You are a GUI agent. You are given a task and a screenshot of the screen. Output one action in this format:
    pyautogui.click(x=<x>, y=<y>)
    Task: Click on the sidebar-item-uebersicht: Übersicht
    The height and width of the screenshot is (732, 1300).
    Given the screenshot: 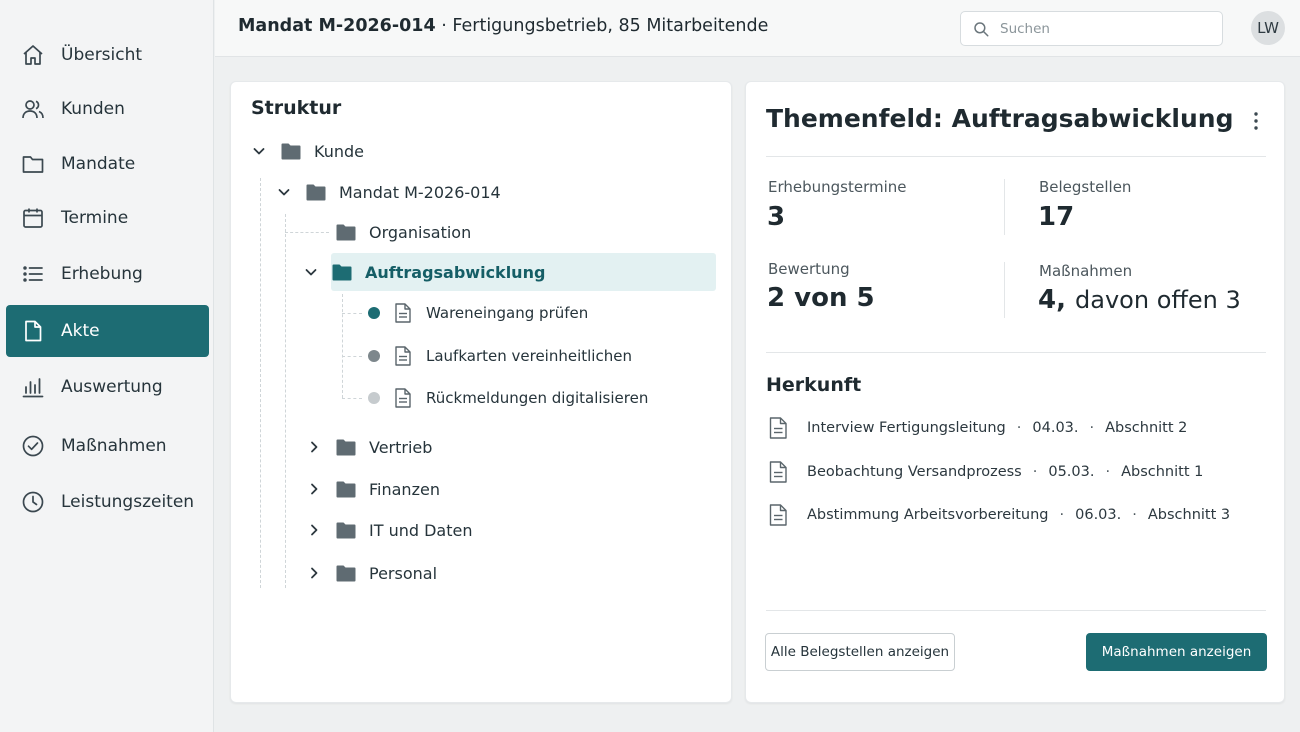 What is the action you would take?
    pyautogui.click(x=107, y=55)
    